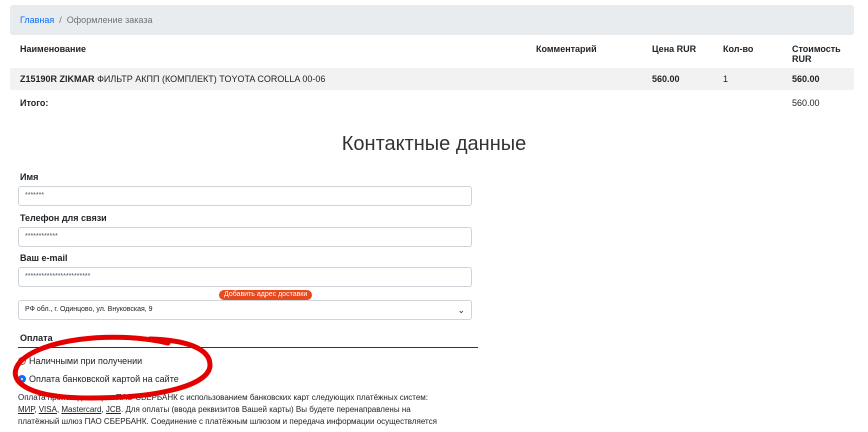 Image resolution: width=868 pixels, height=432 pixels. What do you see at coordinates (432, 103) in the screenshot?
I see `total-row: Итого: 560.00` at bounding box center [432, 103].